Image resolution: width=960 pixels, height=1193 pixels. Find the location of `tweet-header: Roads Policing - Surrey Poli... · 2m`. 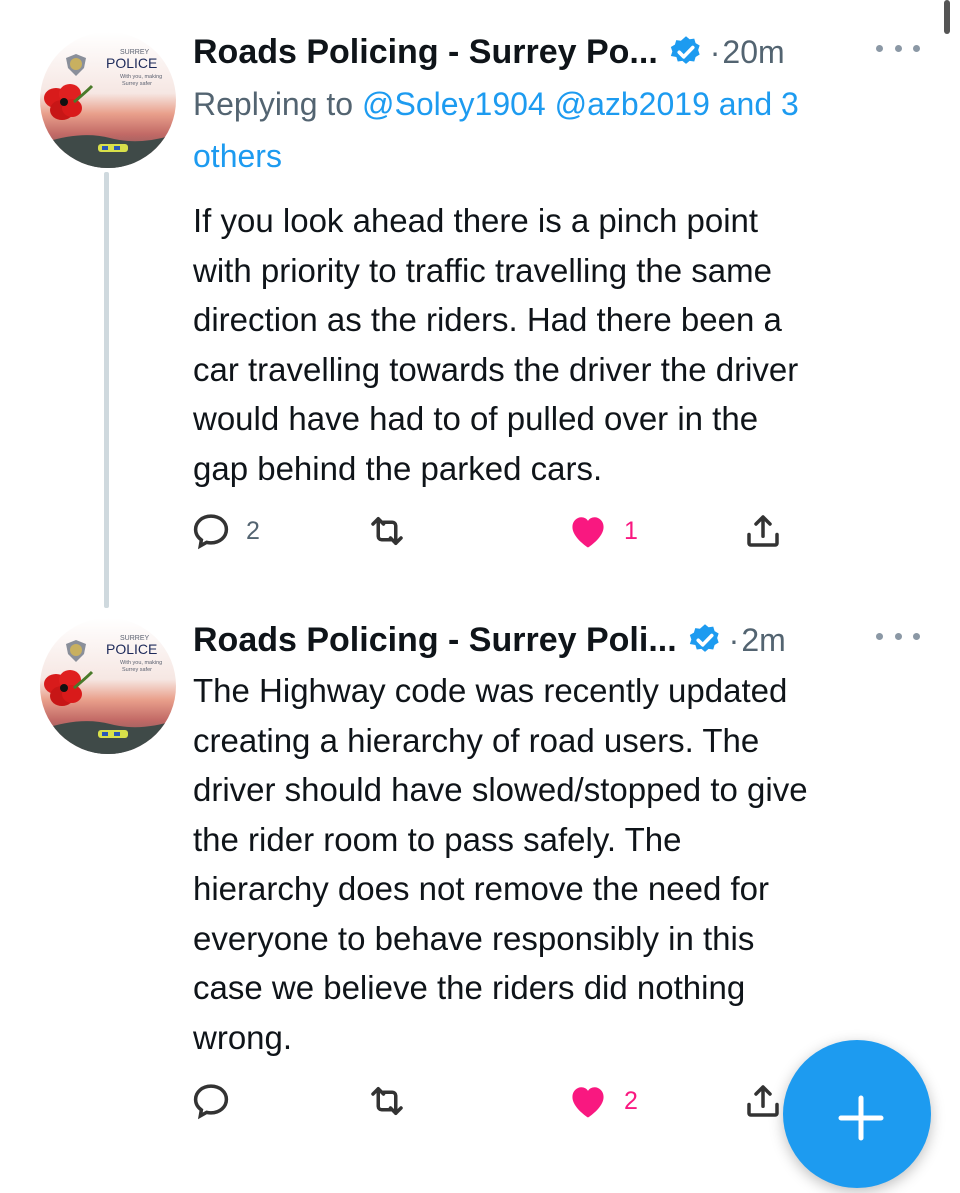

tweet-header: Roads Policing - Surrey Poli... · 2m is located at coordinates (556, 640).